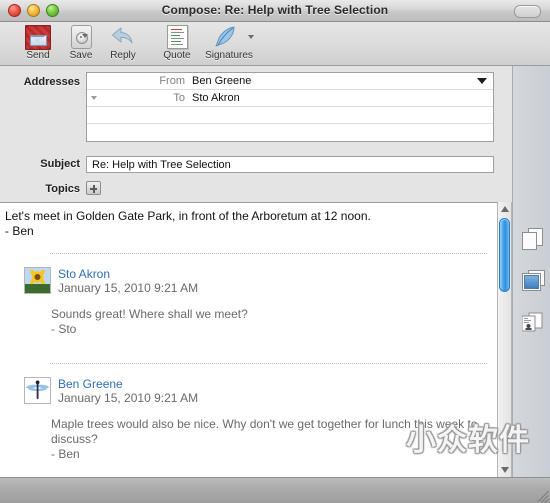 The width and height of the screenshot is (550, 503). What do you see at coordinates (482, 81) in the screenshot?
I see `from-chevron-down-icon` at bounding box center [482, 81].